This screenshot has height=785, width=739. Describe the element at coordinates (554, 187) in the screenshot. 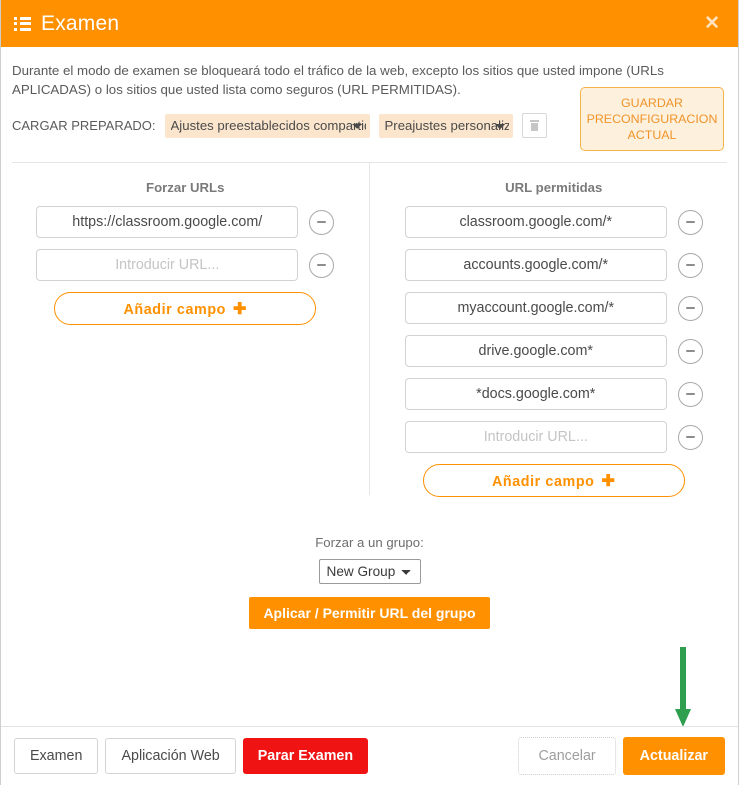

I see `allowed-urls-title: URL permitidas` at that location.